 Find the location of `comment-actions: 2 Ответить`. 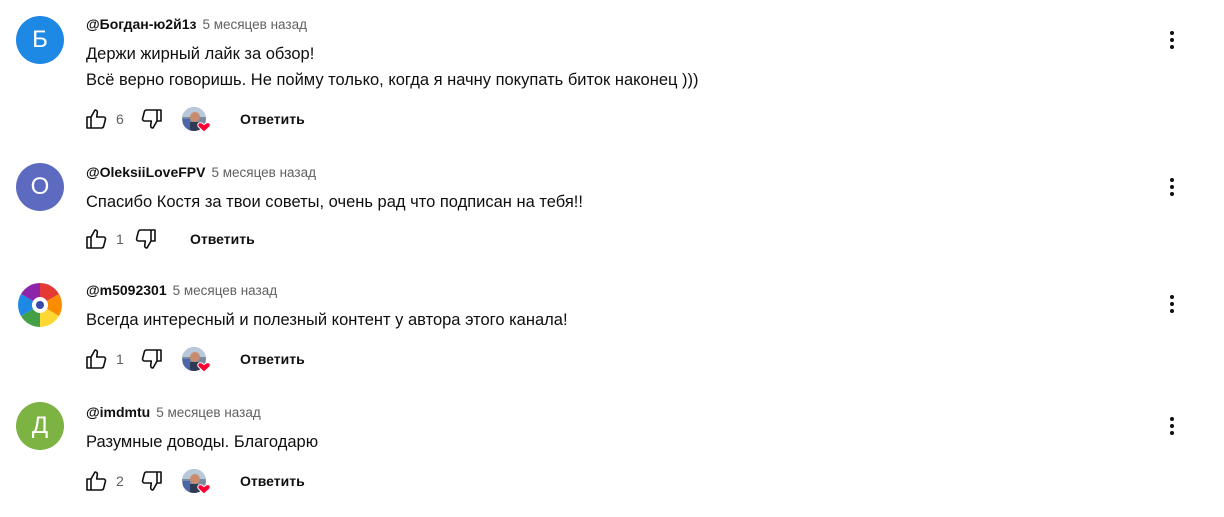

comment-actions: 2 Ответить is located at coordinates (193, 481).